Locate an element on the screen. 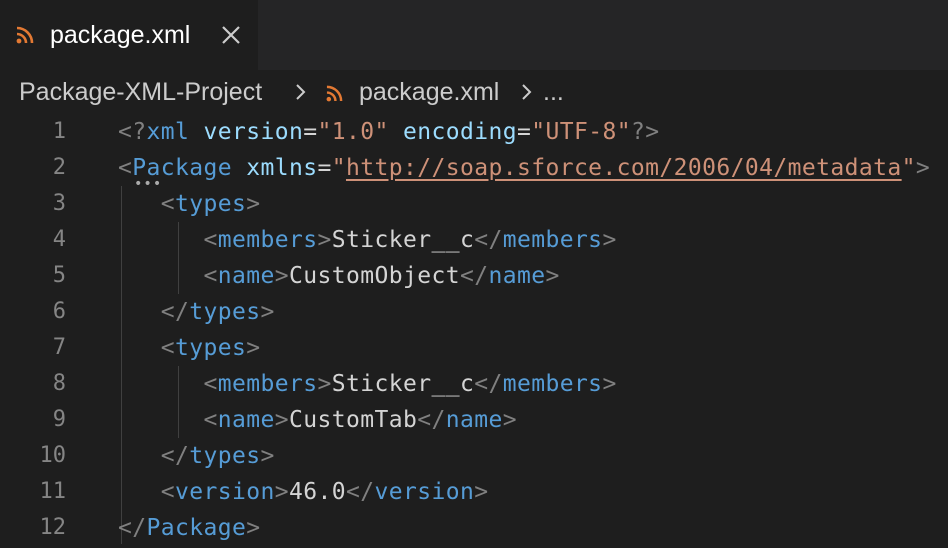 The height and width of the screenshot is (548, 948). line-number: 6 is located at coordinates (59, 311).